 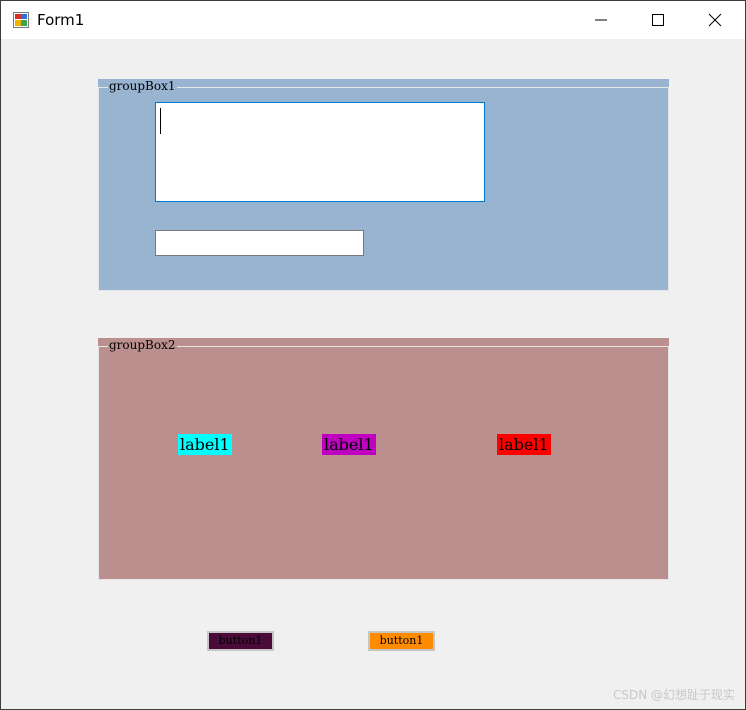 What do you see at coordinates (383, 346) in the screenshot?
I see `groupbox-2-top-border` at bounding box center [383, 346].